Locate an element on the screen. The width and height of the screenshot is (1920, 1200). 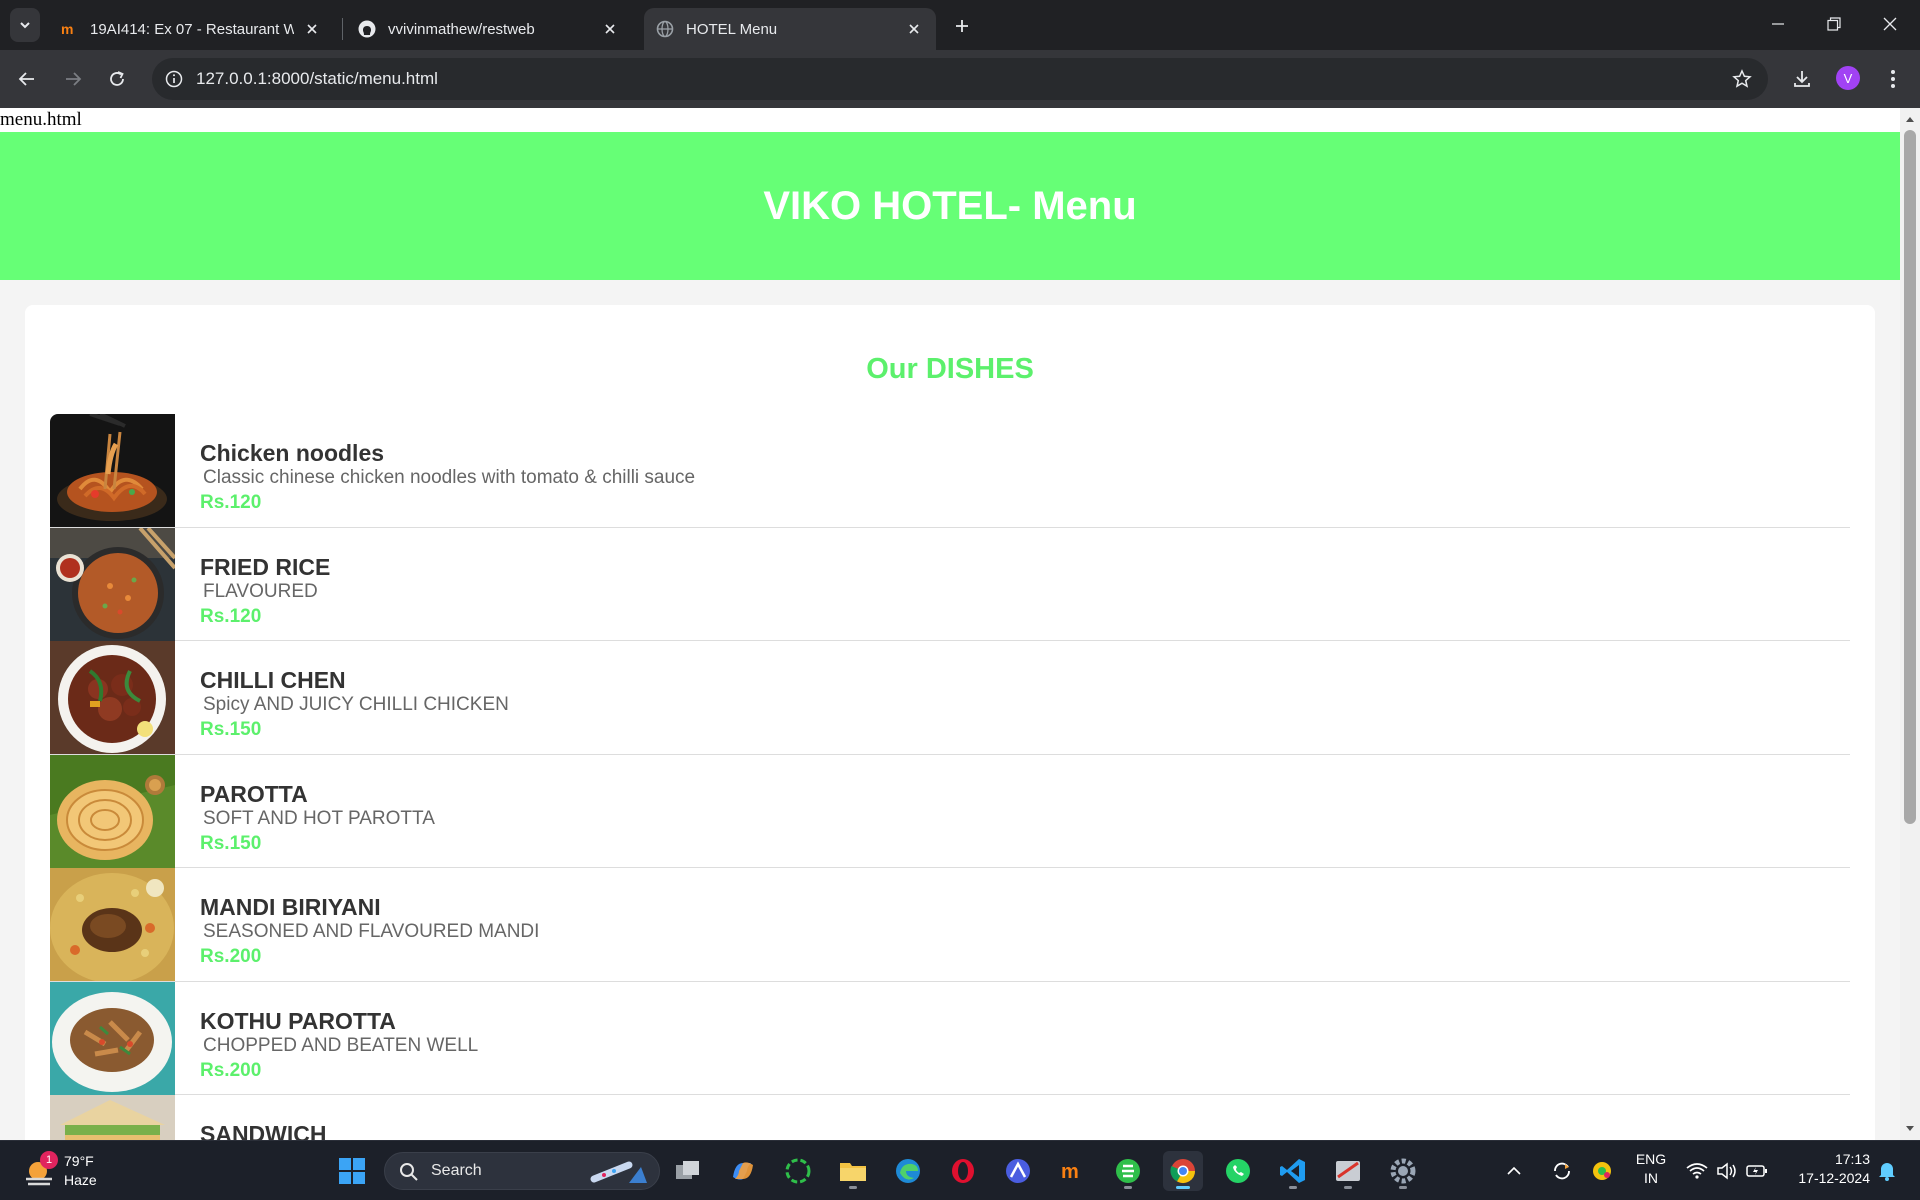
settings-gear-icon is located at coordinates (1403, 1171).